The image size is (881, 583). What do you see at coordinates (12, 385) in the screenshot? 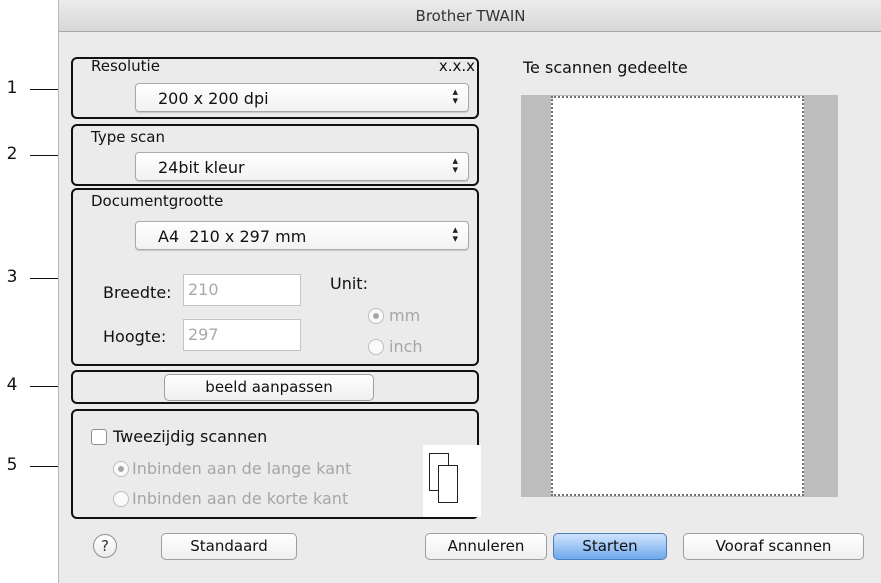
I see `callout-4: 4` at bounding box center [12, 385].